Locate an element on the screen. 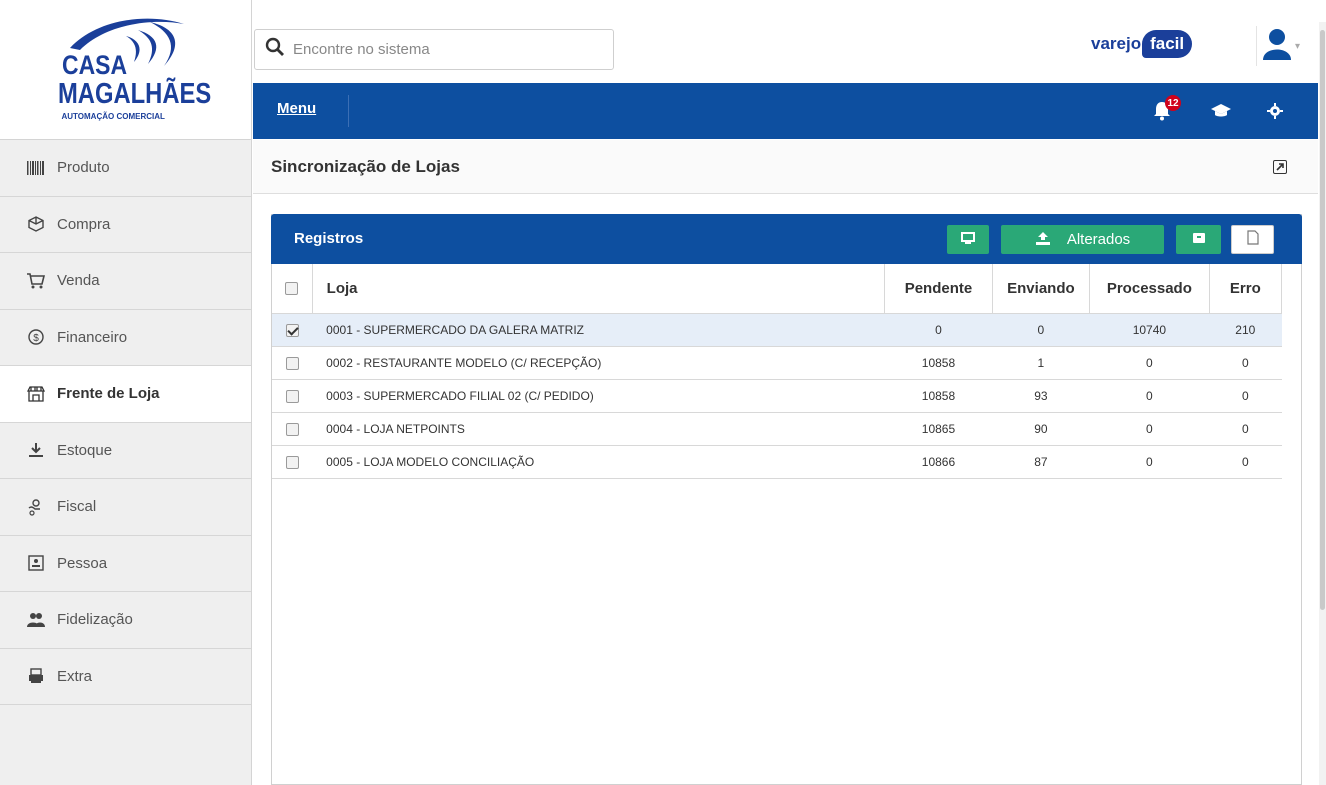 Image resolution: width=1326 pixels, height=785 pixels. upload-icon is located at coordinates (1043, 240).